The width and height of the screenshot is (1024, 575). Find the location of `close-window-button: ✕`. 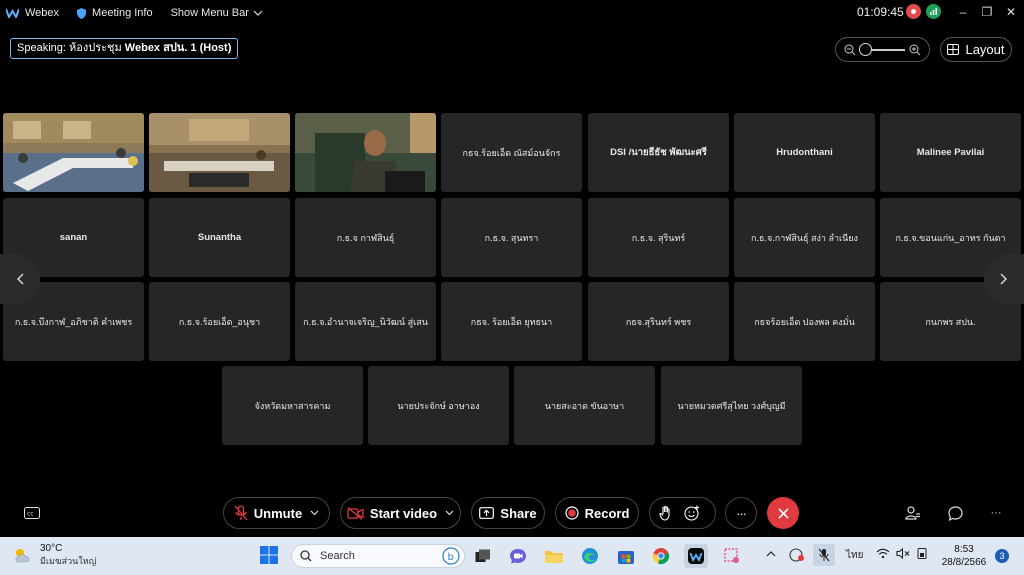

close-window-button: ✕ is located at coordinates (1011, 12).